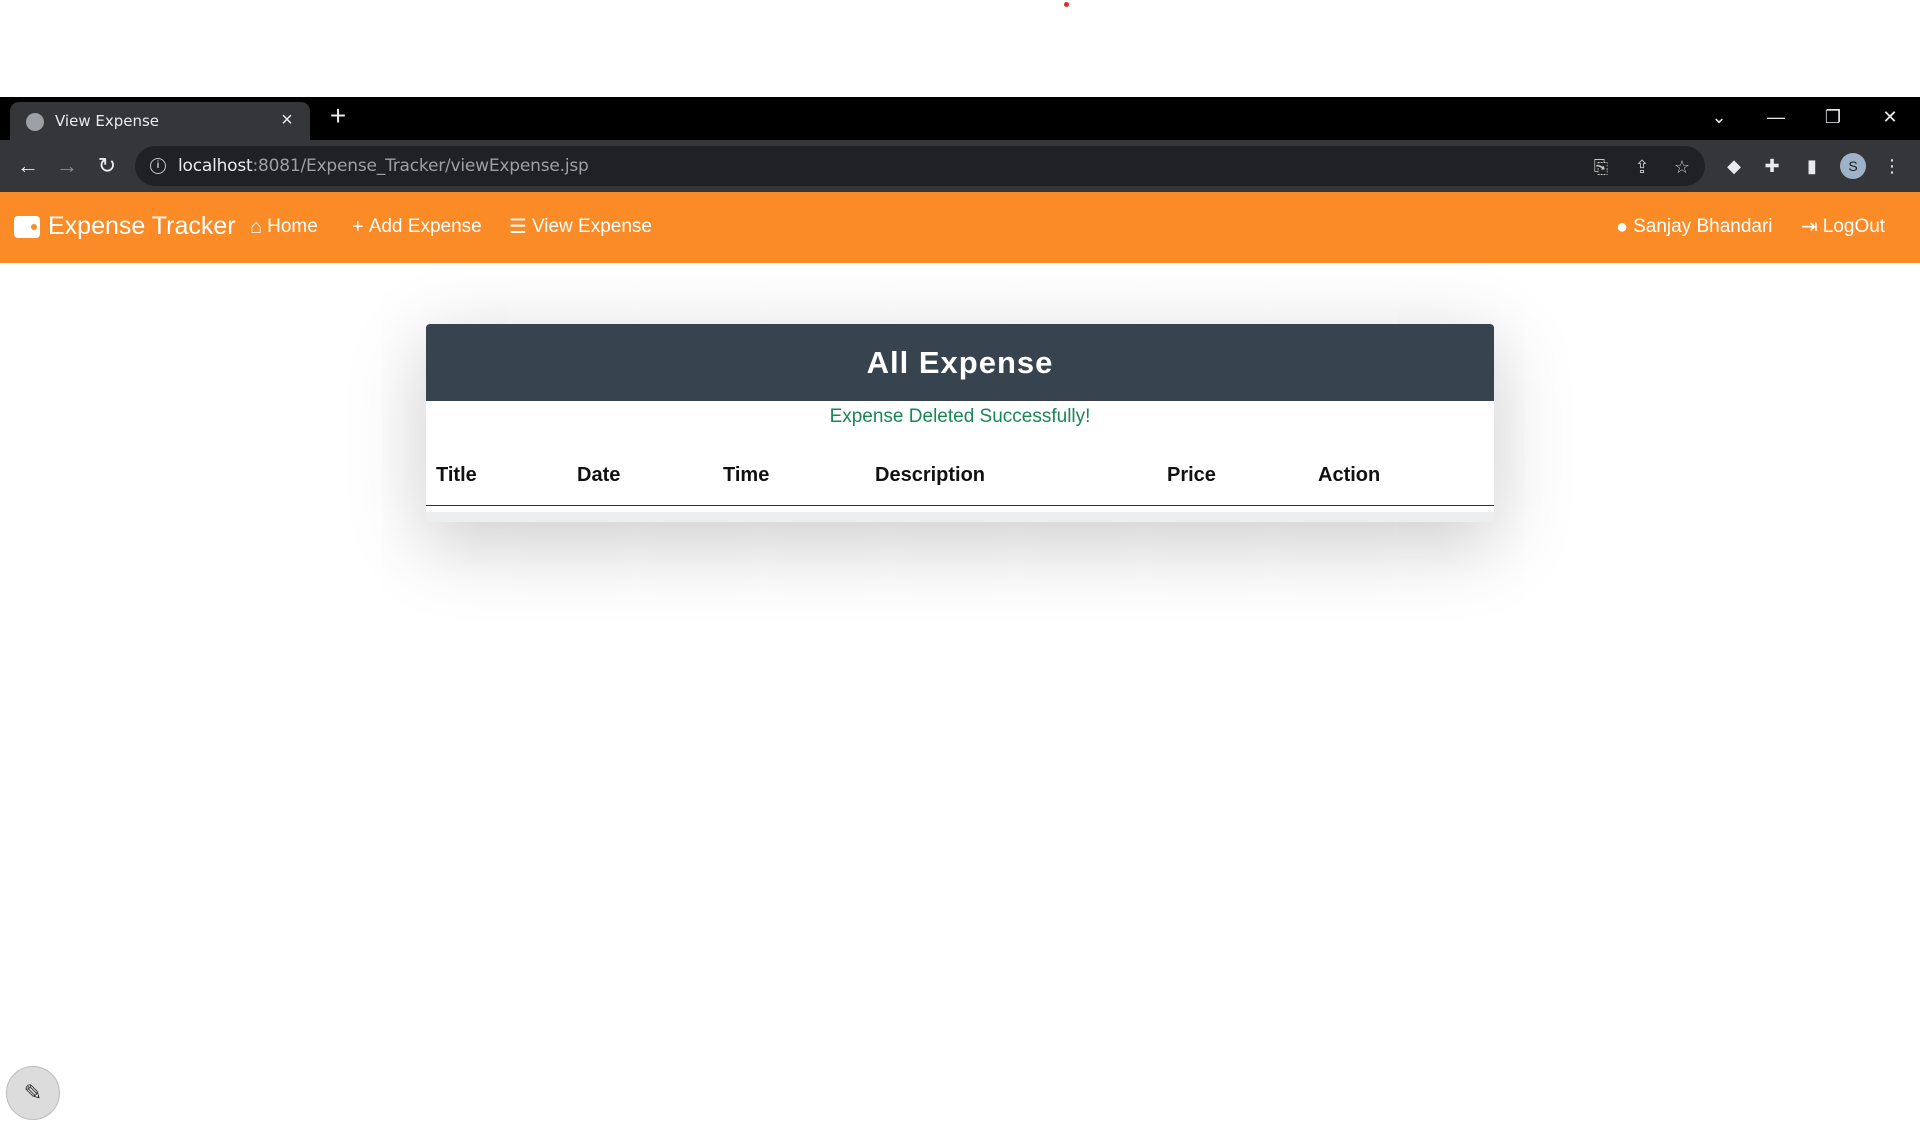 Image resolution: width=1920 pixels, height=1124 pixels. I want to click on user-circle-icon: ●, so click(1622, 227).